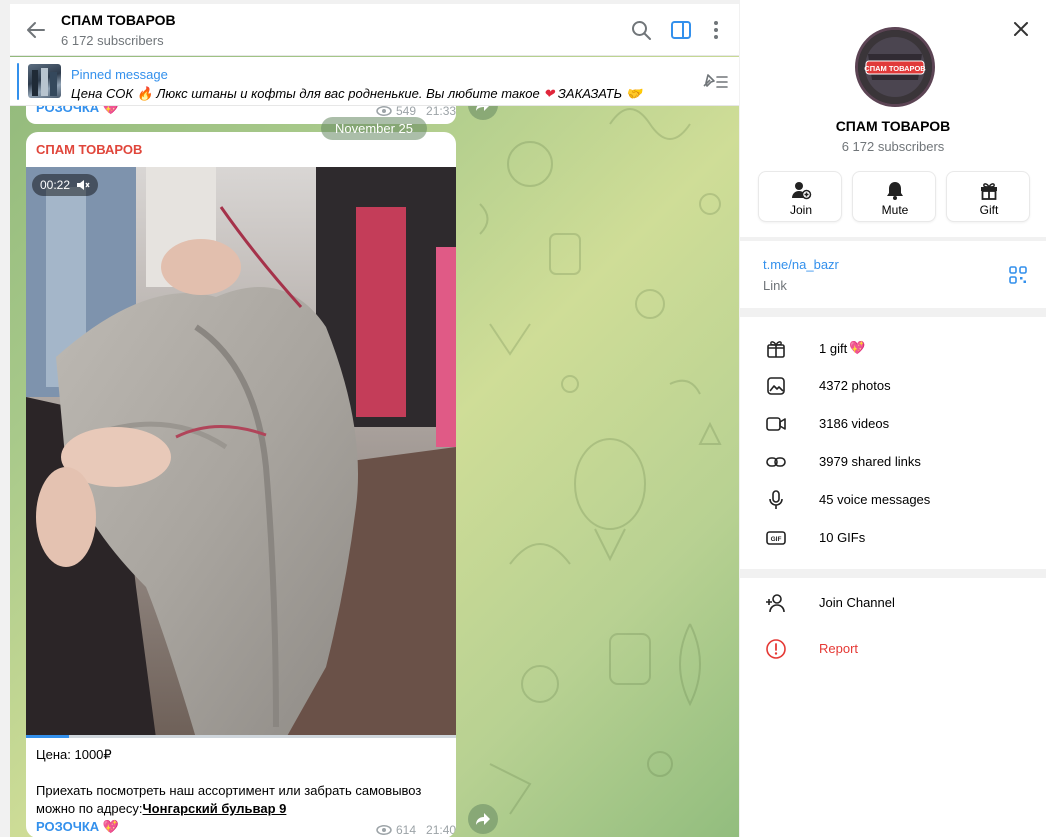  I want to click on gifs-row: GIF 10 GIFs, so click(893, 538).